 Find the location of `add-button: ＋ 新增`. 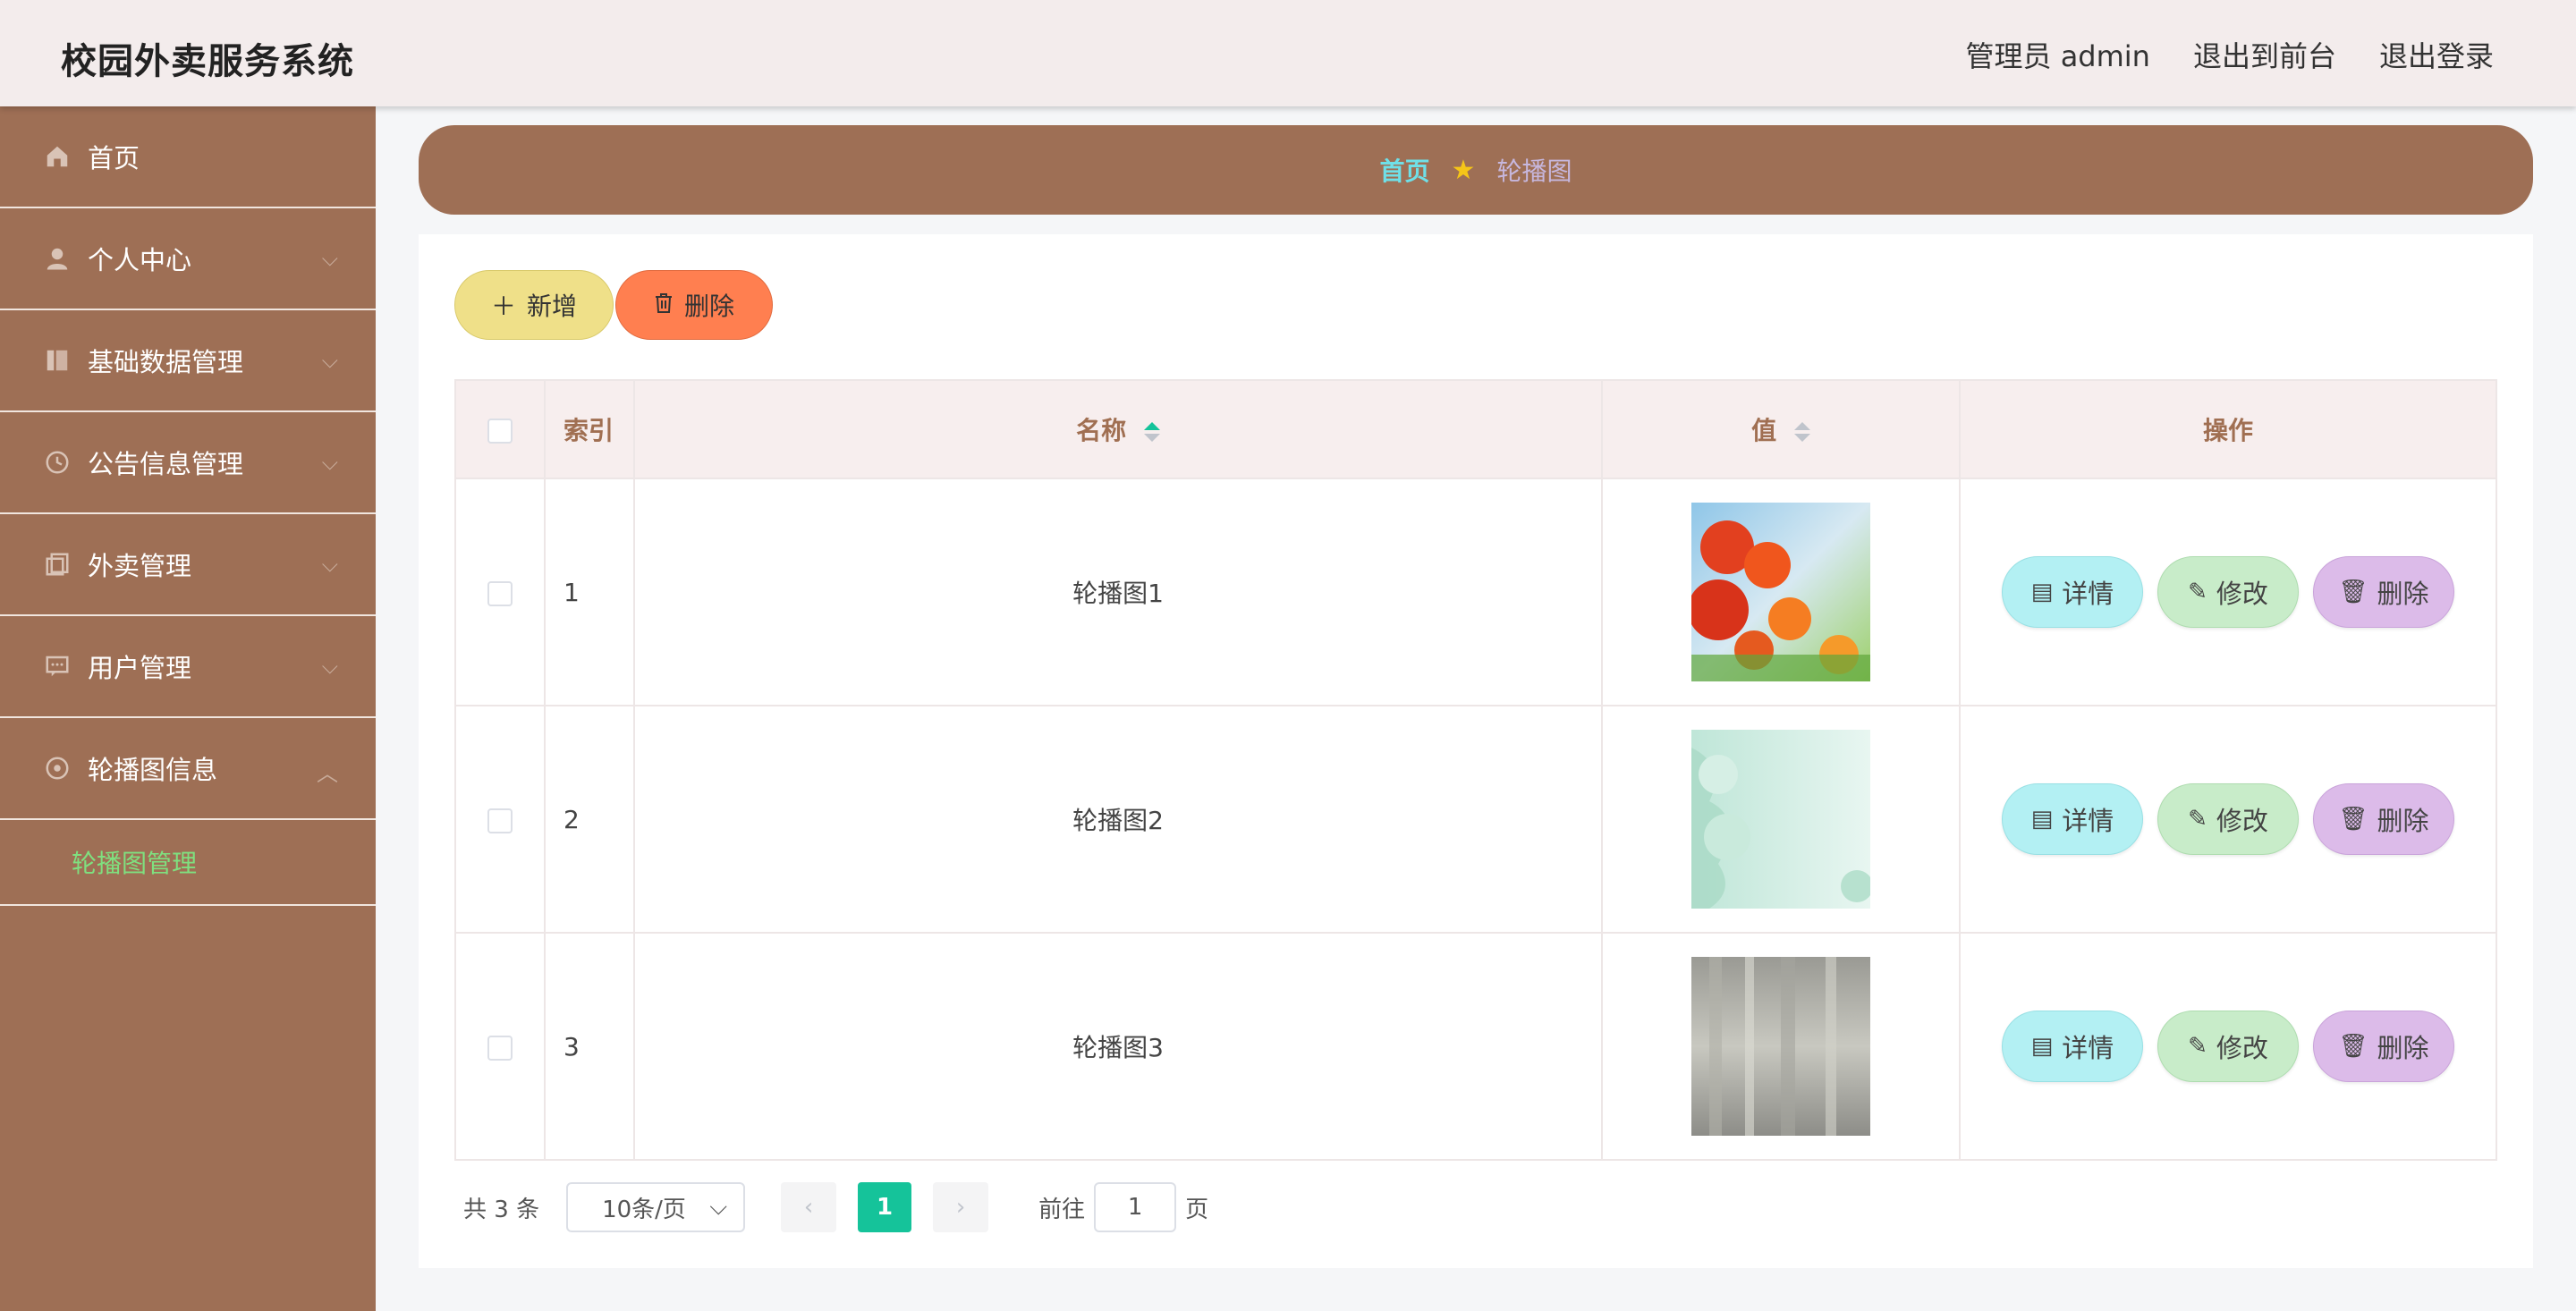

add-button: ＋ 新增 is located at coordinates (534, 305).